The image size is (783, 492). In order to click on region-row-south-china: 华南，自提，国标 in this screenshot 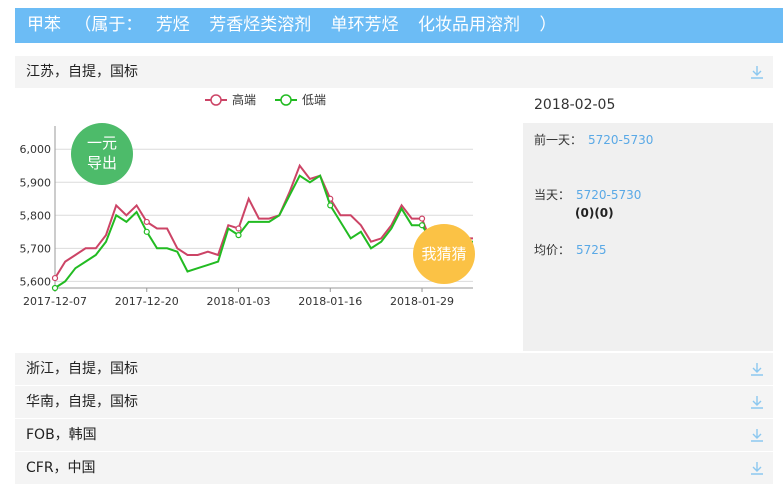, I will do `click(394, 402)`.